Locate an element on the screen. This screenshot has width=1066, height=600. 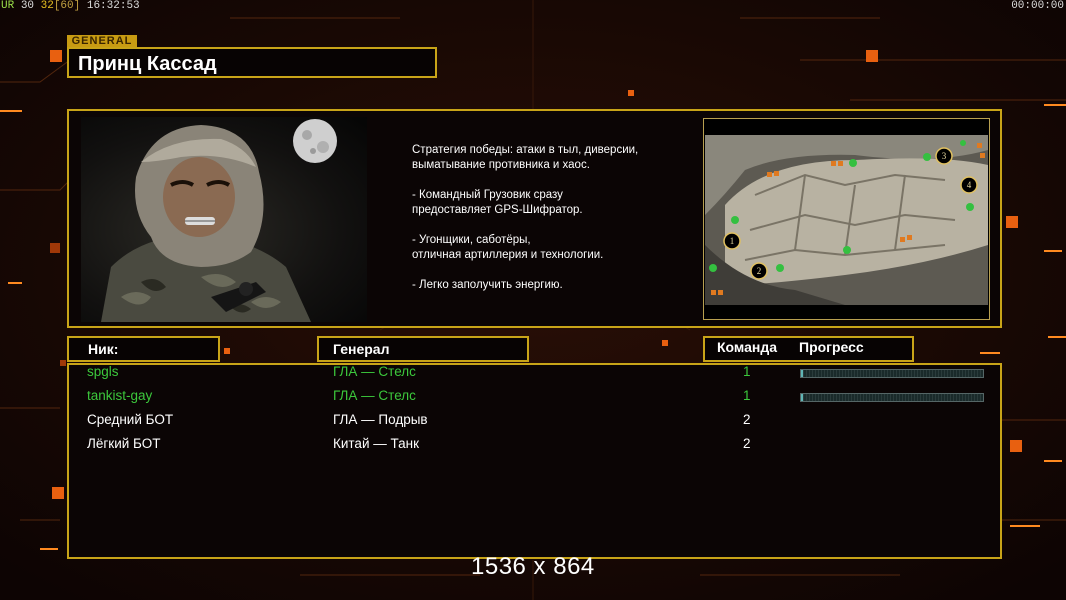
start-position-label: 1 is located at coordinates (732, 241).